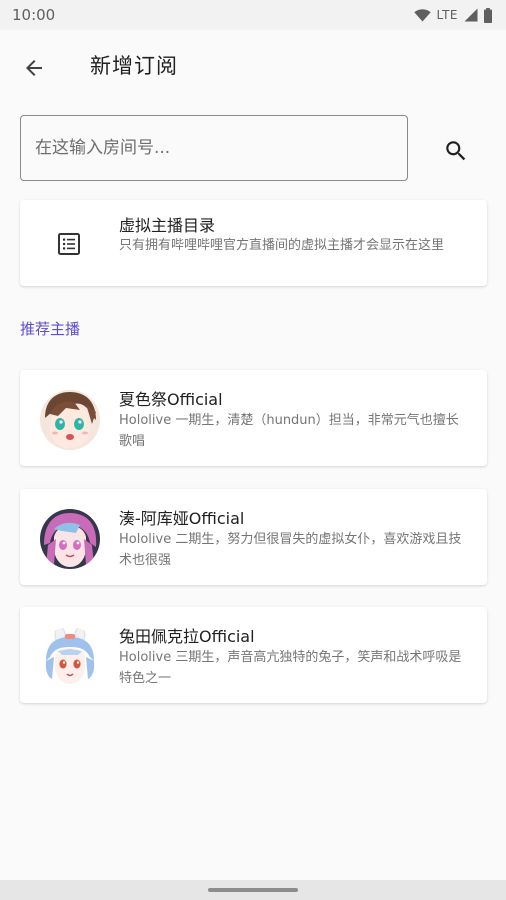  I want to click on wifi-icon, so click(422, 15).